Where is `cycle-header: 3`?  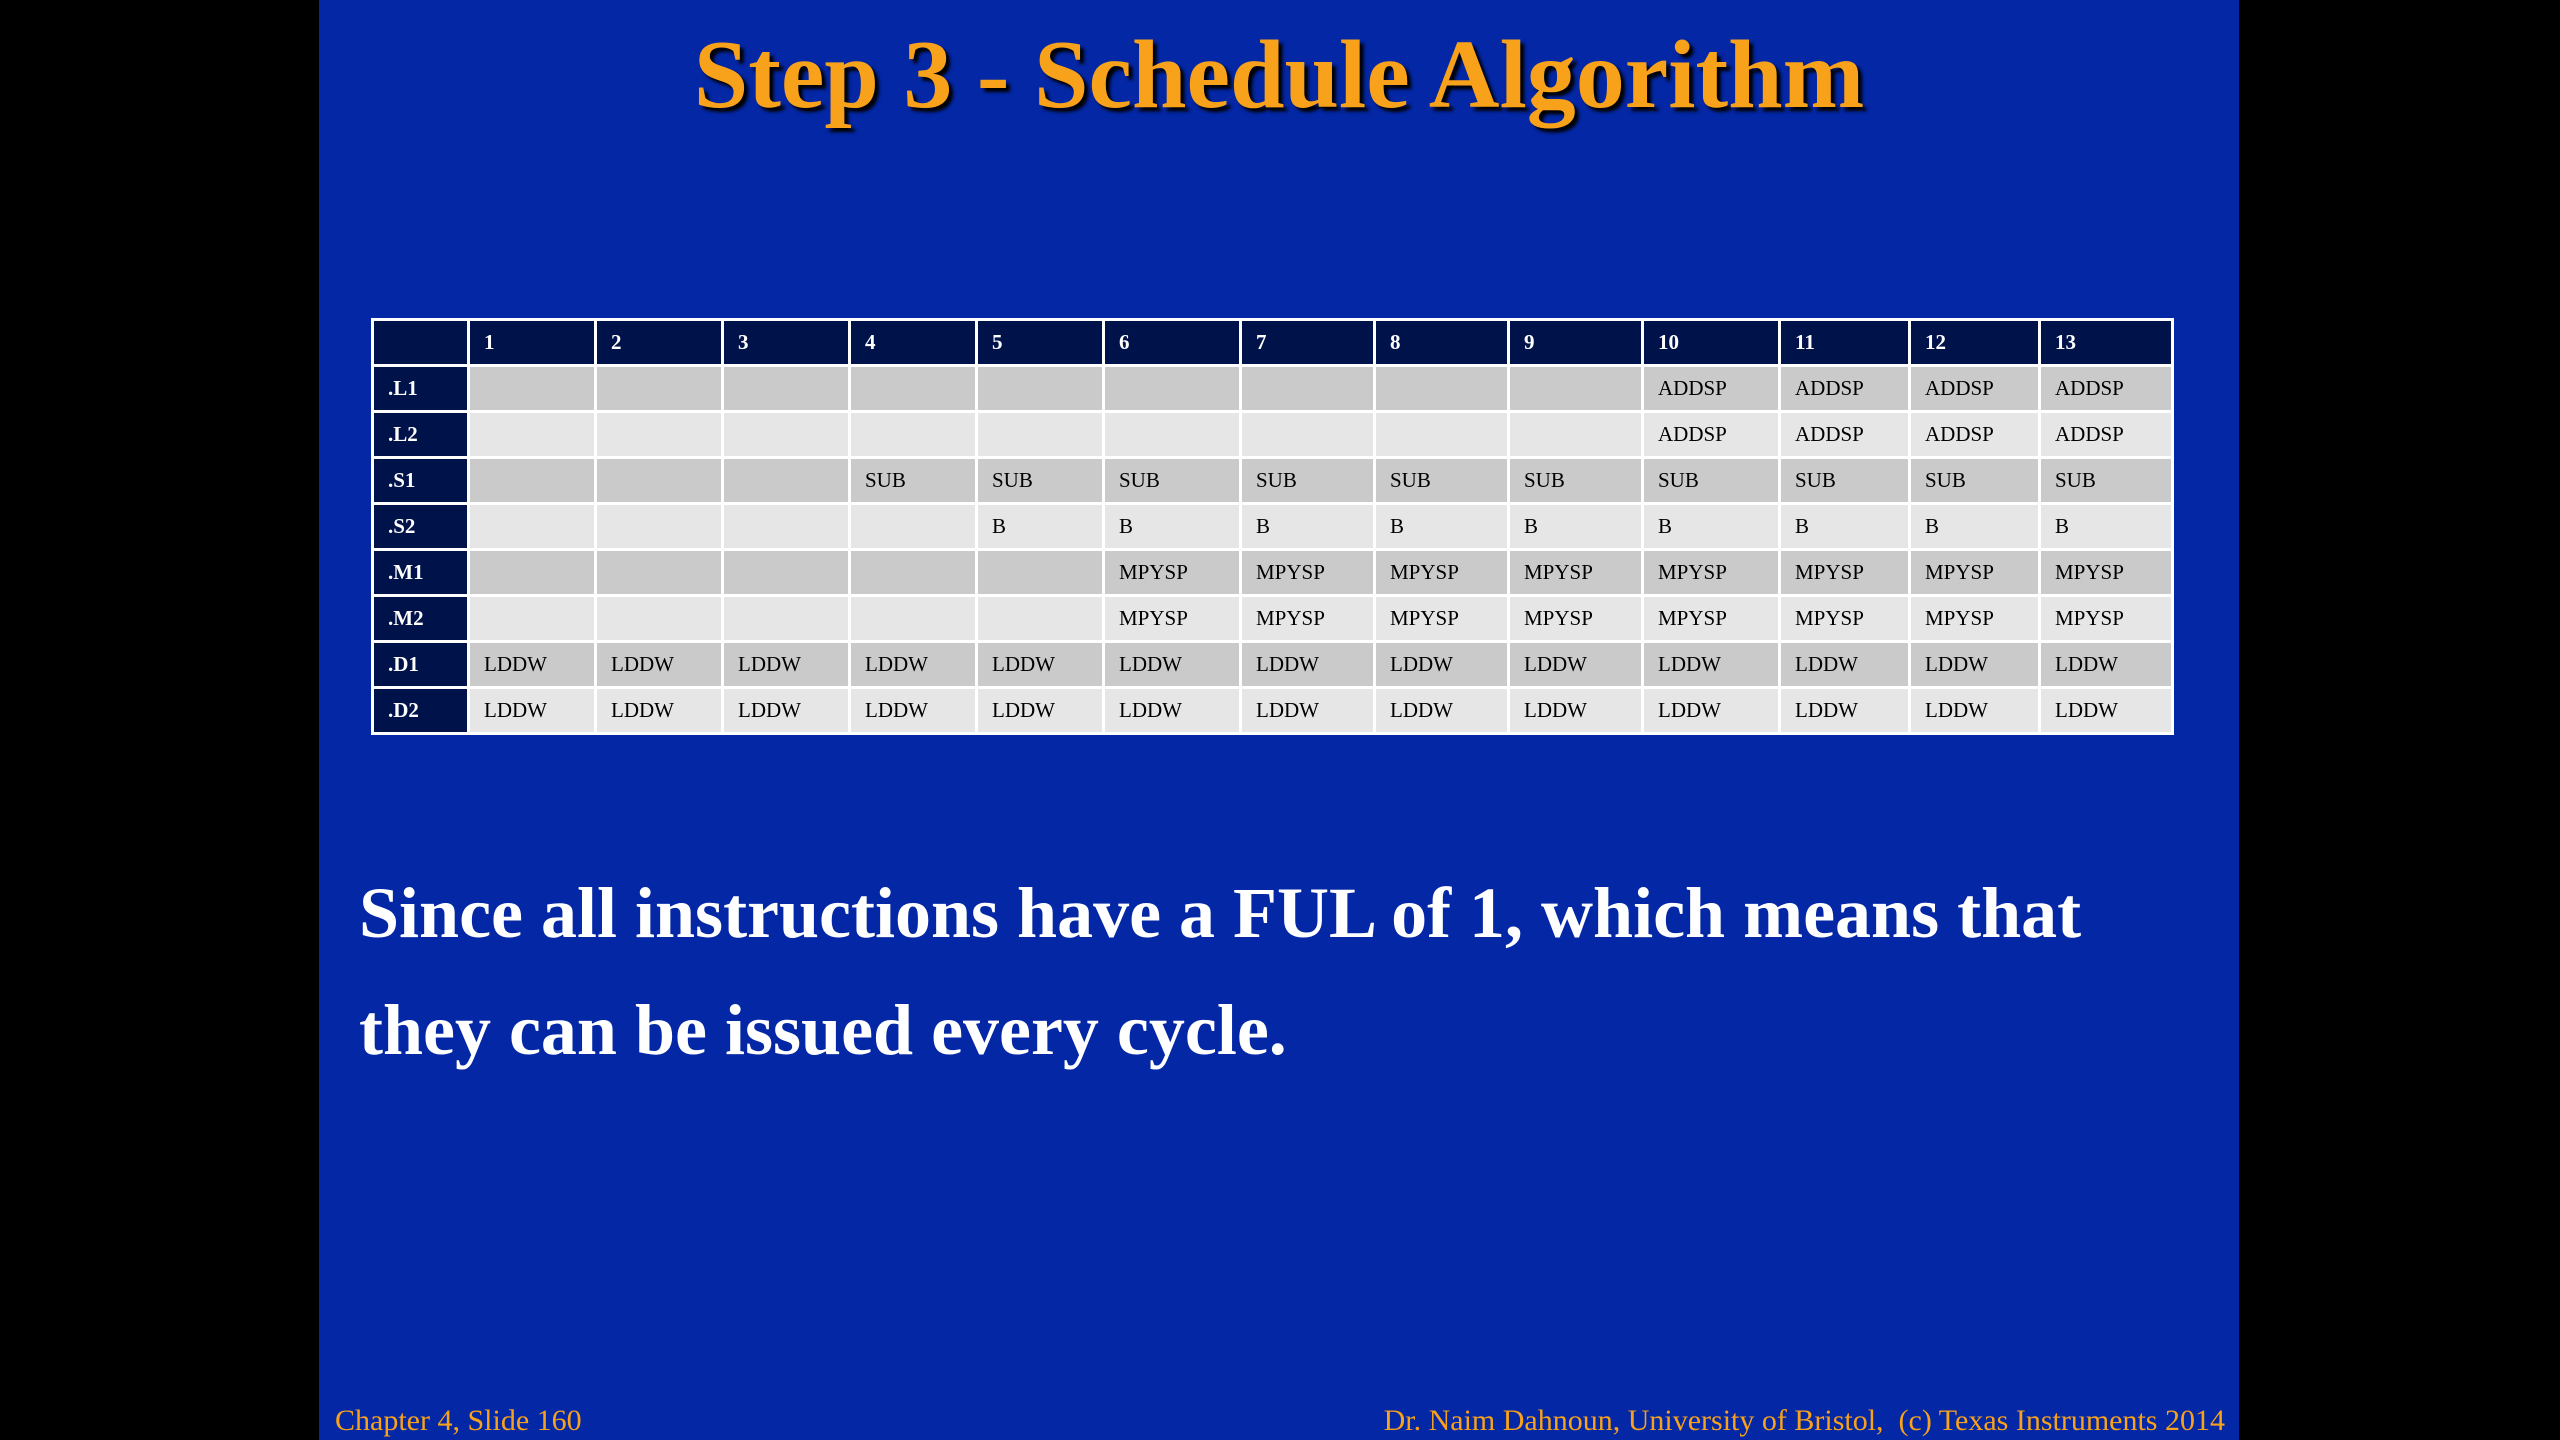 cycle-header: 3 is located at coordinates (786, 342).